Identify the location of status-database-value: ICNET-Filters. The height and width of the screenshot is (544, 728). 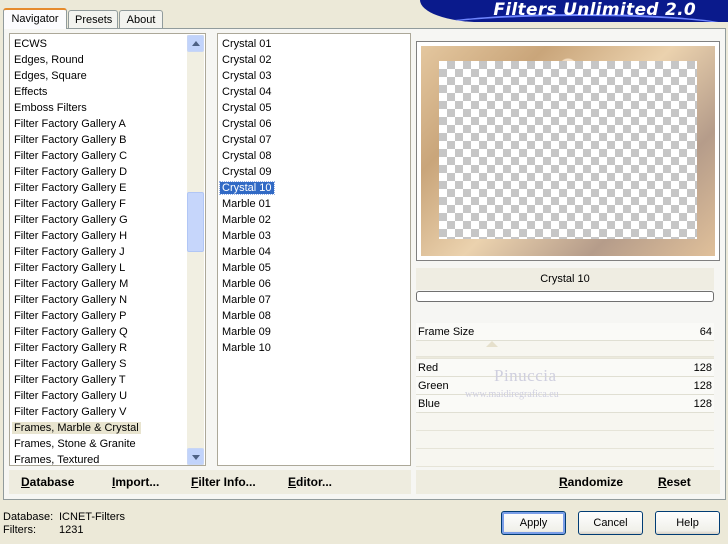
(92, 517).